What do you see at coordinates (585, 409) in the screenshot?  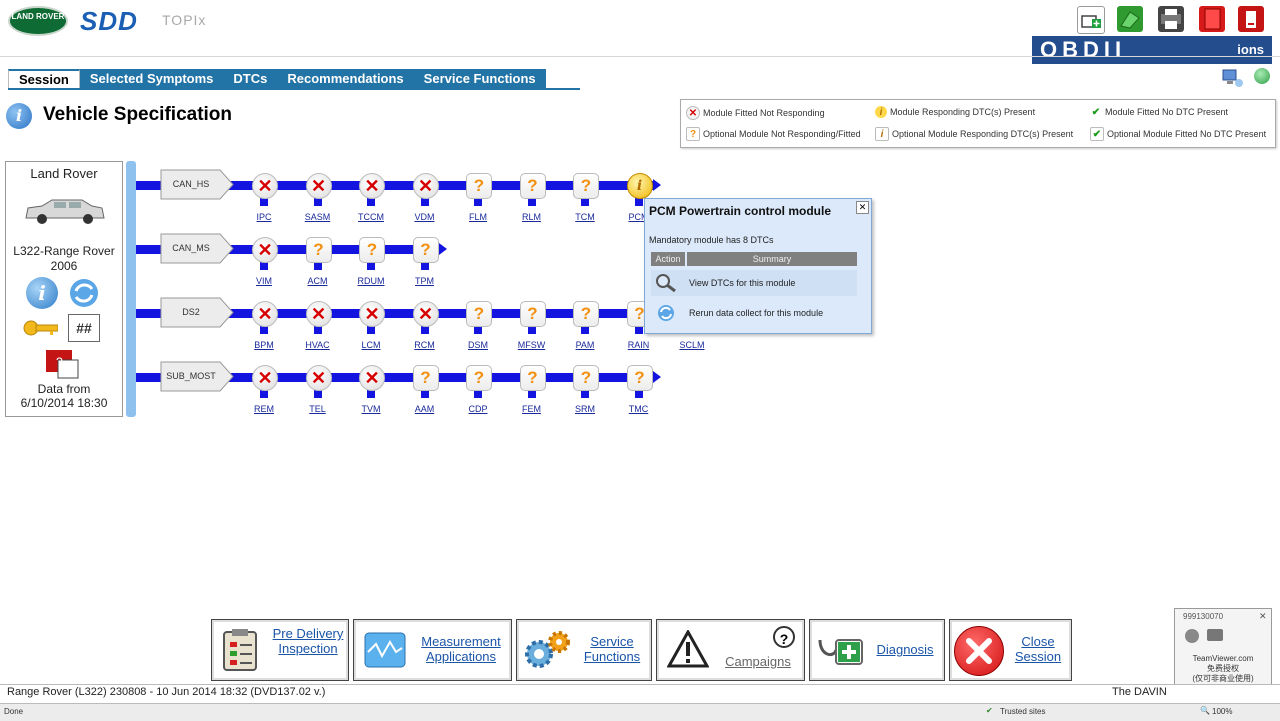 I see `module-label: SRM` at bounding box center [585, 409].